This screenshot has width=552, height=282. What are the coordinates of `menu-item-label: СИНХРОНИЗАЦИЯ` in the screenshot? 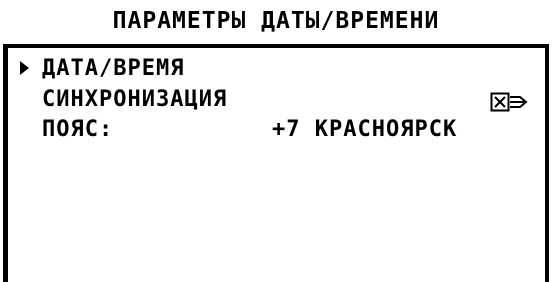 It's located at (135, 99).